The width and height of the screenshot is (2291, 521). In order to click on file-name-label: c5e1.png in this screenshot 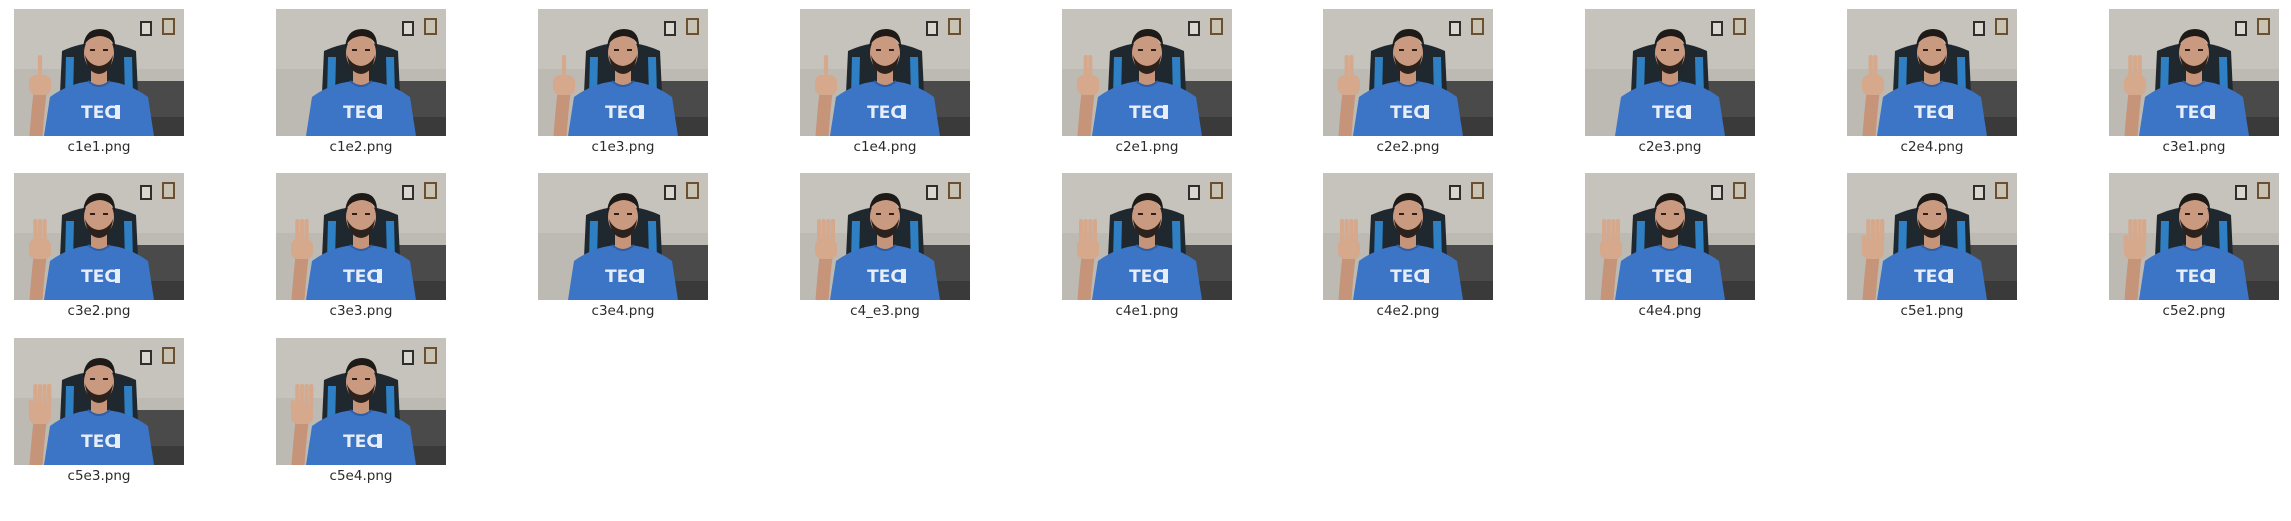, I will do `click(1932, 311)`.